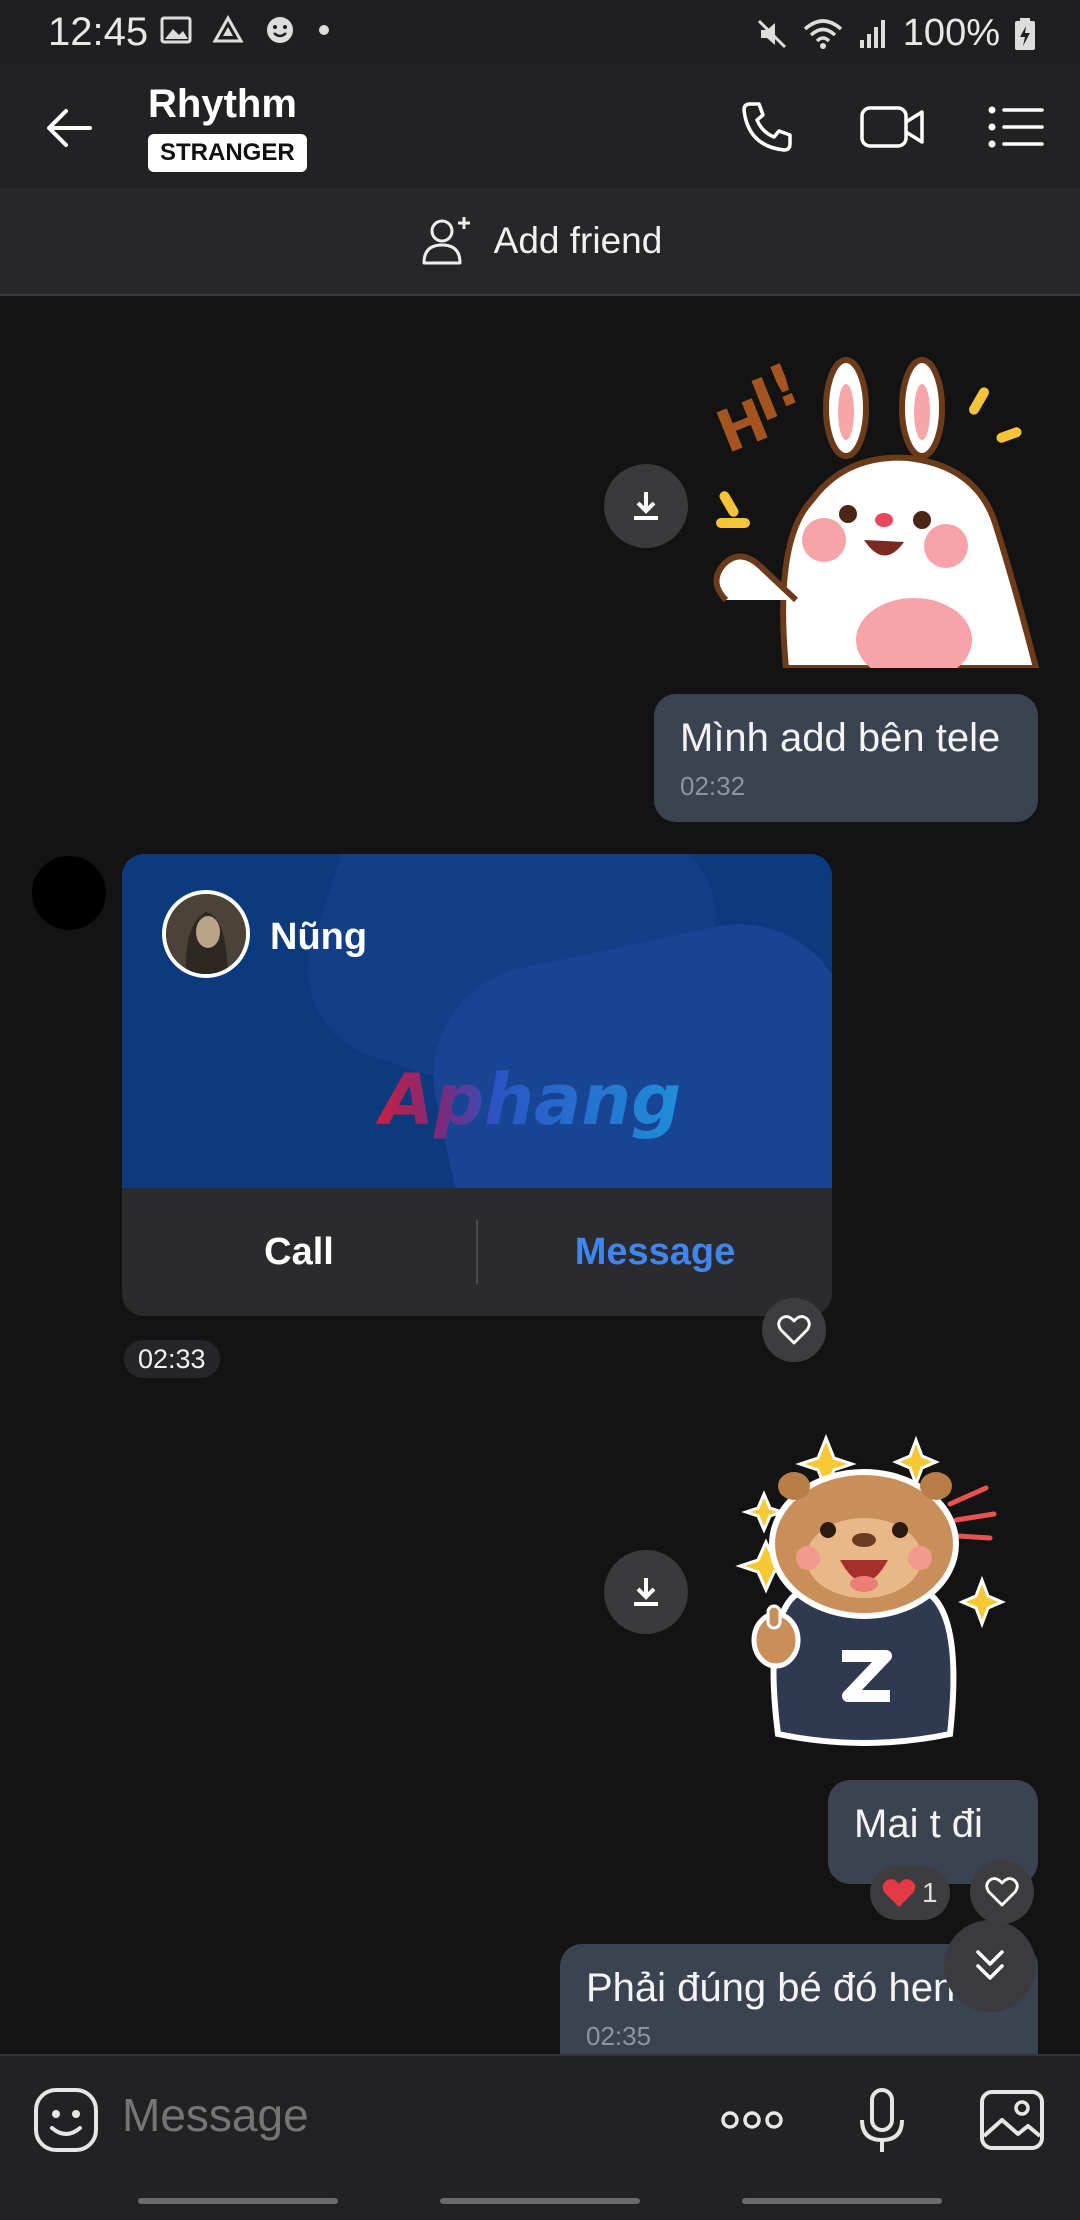 The image size is (1080, 2220). I want to click on hi-rabbit-sticker: HI!, so click(868, 509).